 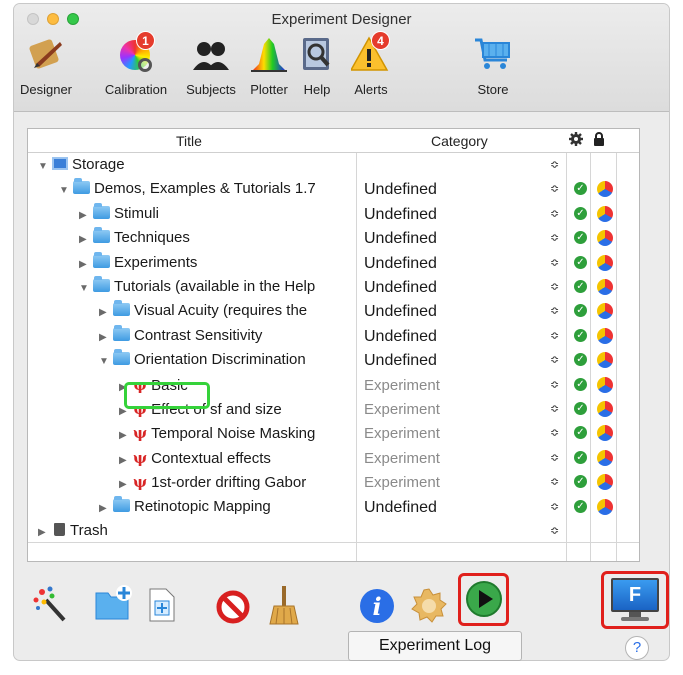 What do you see at coordinates (429, 608) in the screenshot?
I see `settings-badge-icon` at bounding box center [429, 608].